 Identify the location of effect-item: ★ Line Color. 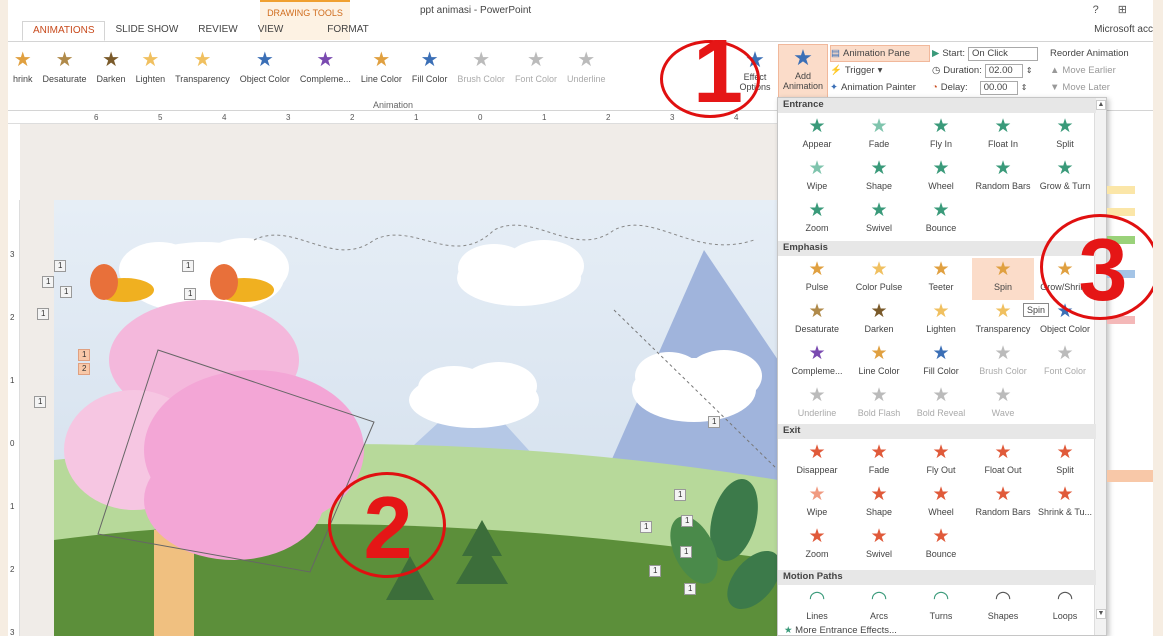
(879, 363).